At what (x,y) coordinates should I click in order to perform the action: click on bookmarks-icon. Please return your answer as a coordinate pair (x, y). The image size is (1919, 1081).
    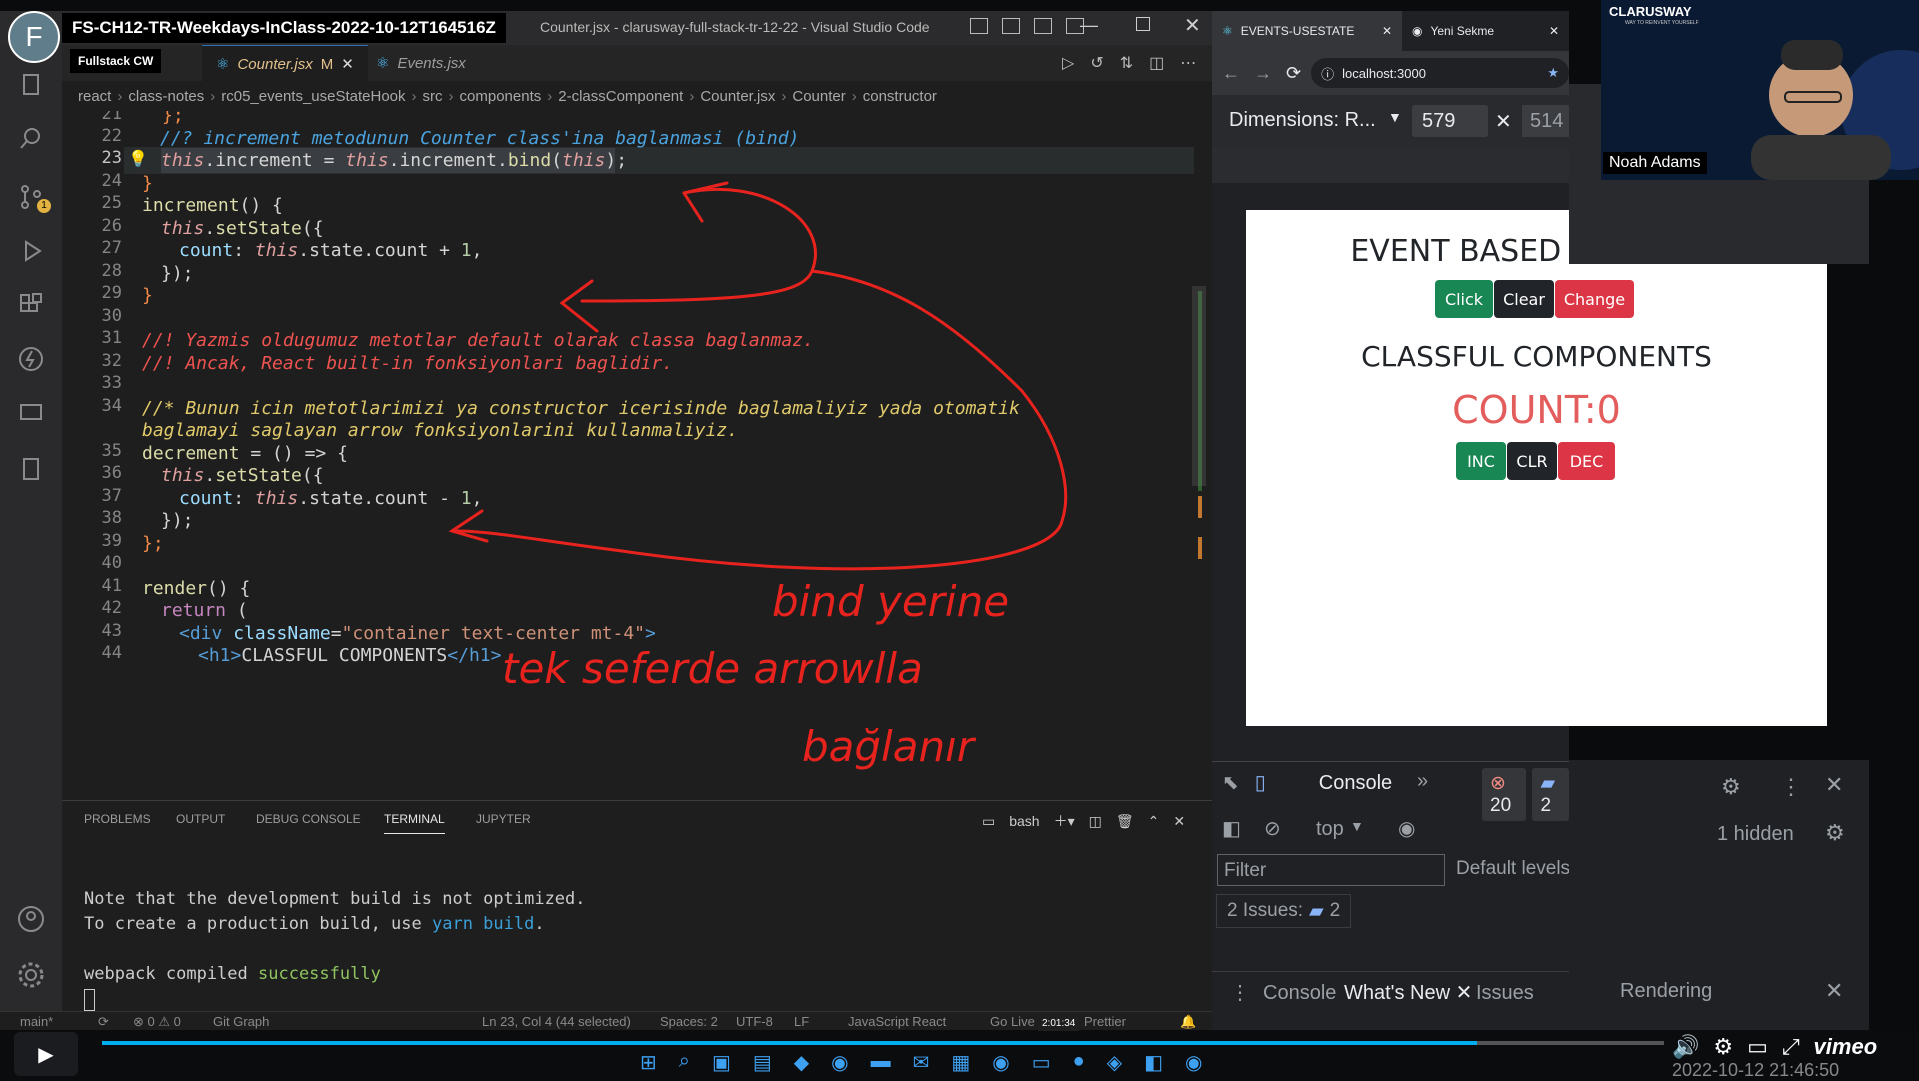
    Looking at the image, I should click on (31, 469).